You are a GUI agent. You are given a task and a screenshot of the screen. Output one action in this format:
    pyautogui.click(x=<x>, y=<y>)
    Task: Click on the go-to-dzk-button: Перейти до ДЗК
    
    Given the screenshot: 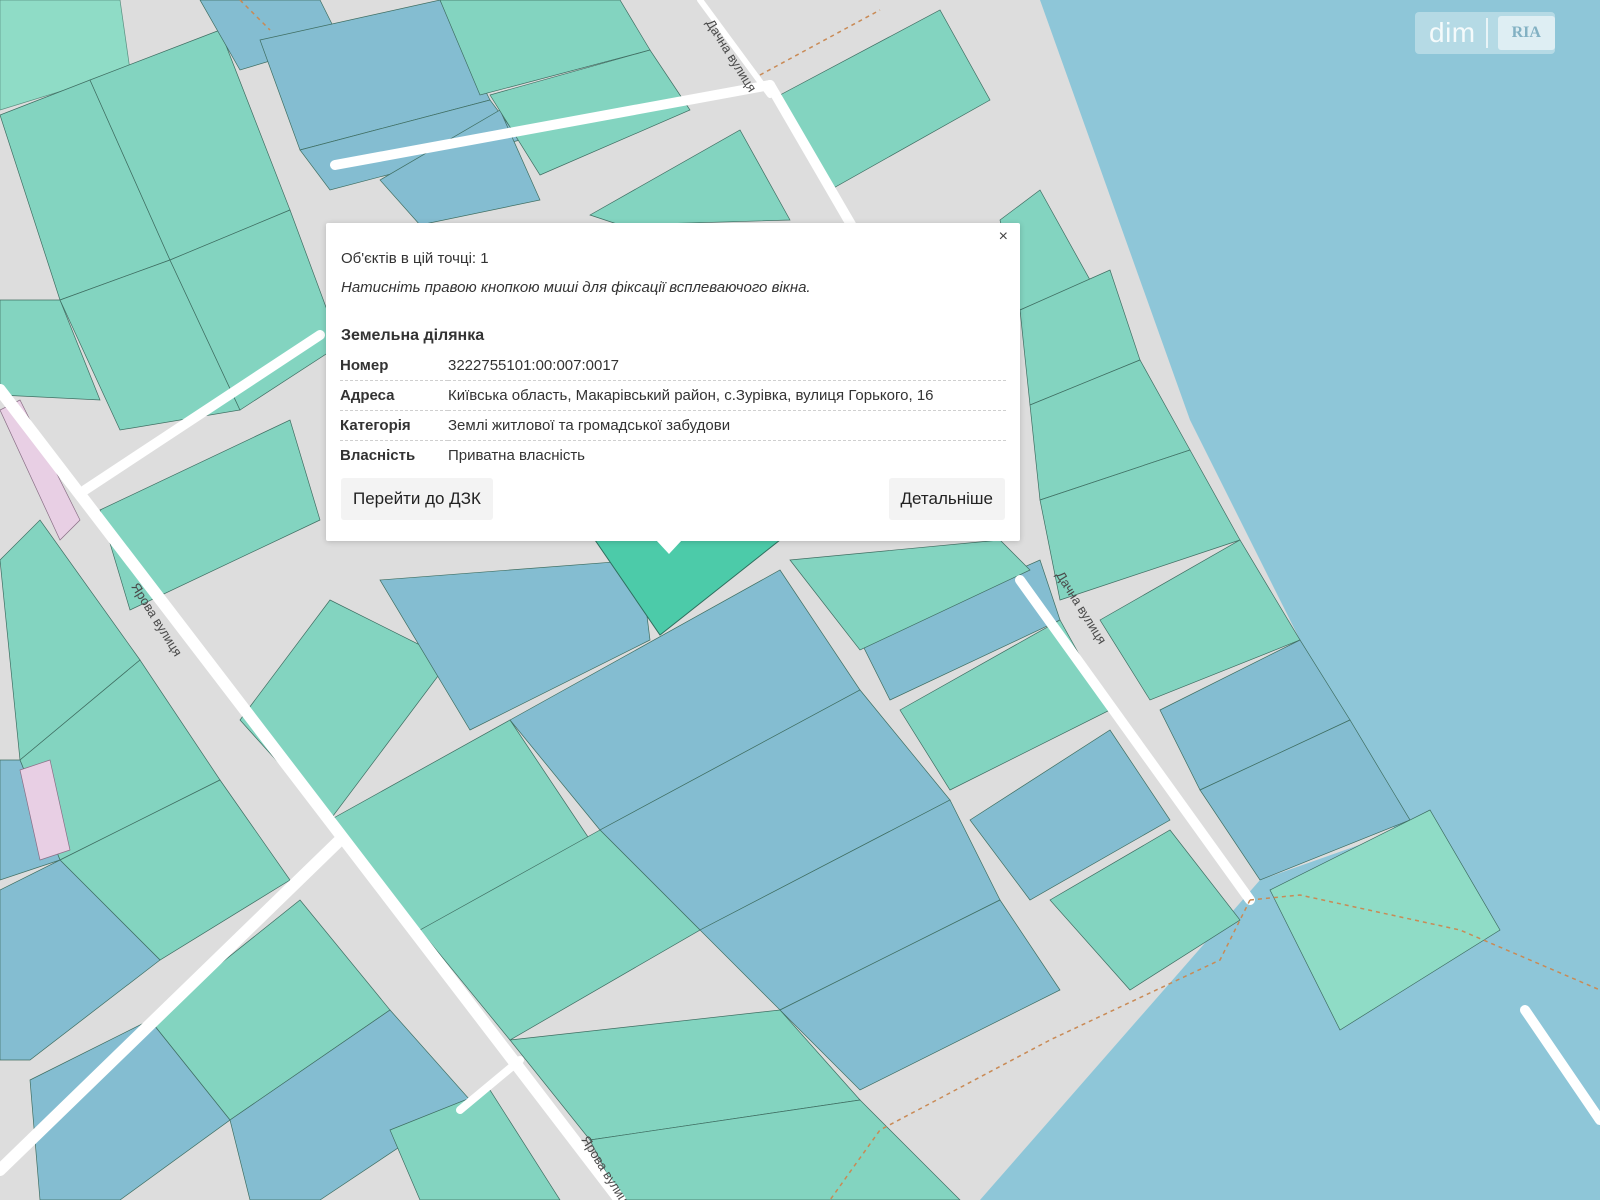 What is the action you would take?
    pyautogui.click(x=417, y=499)
    